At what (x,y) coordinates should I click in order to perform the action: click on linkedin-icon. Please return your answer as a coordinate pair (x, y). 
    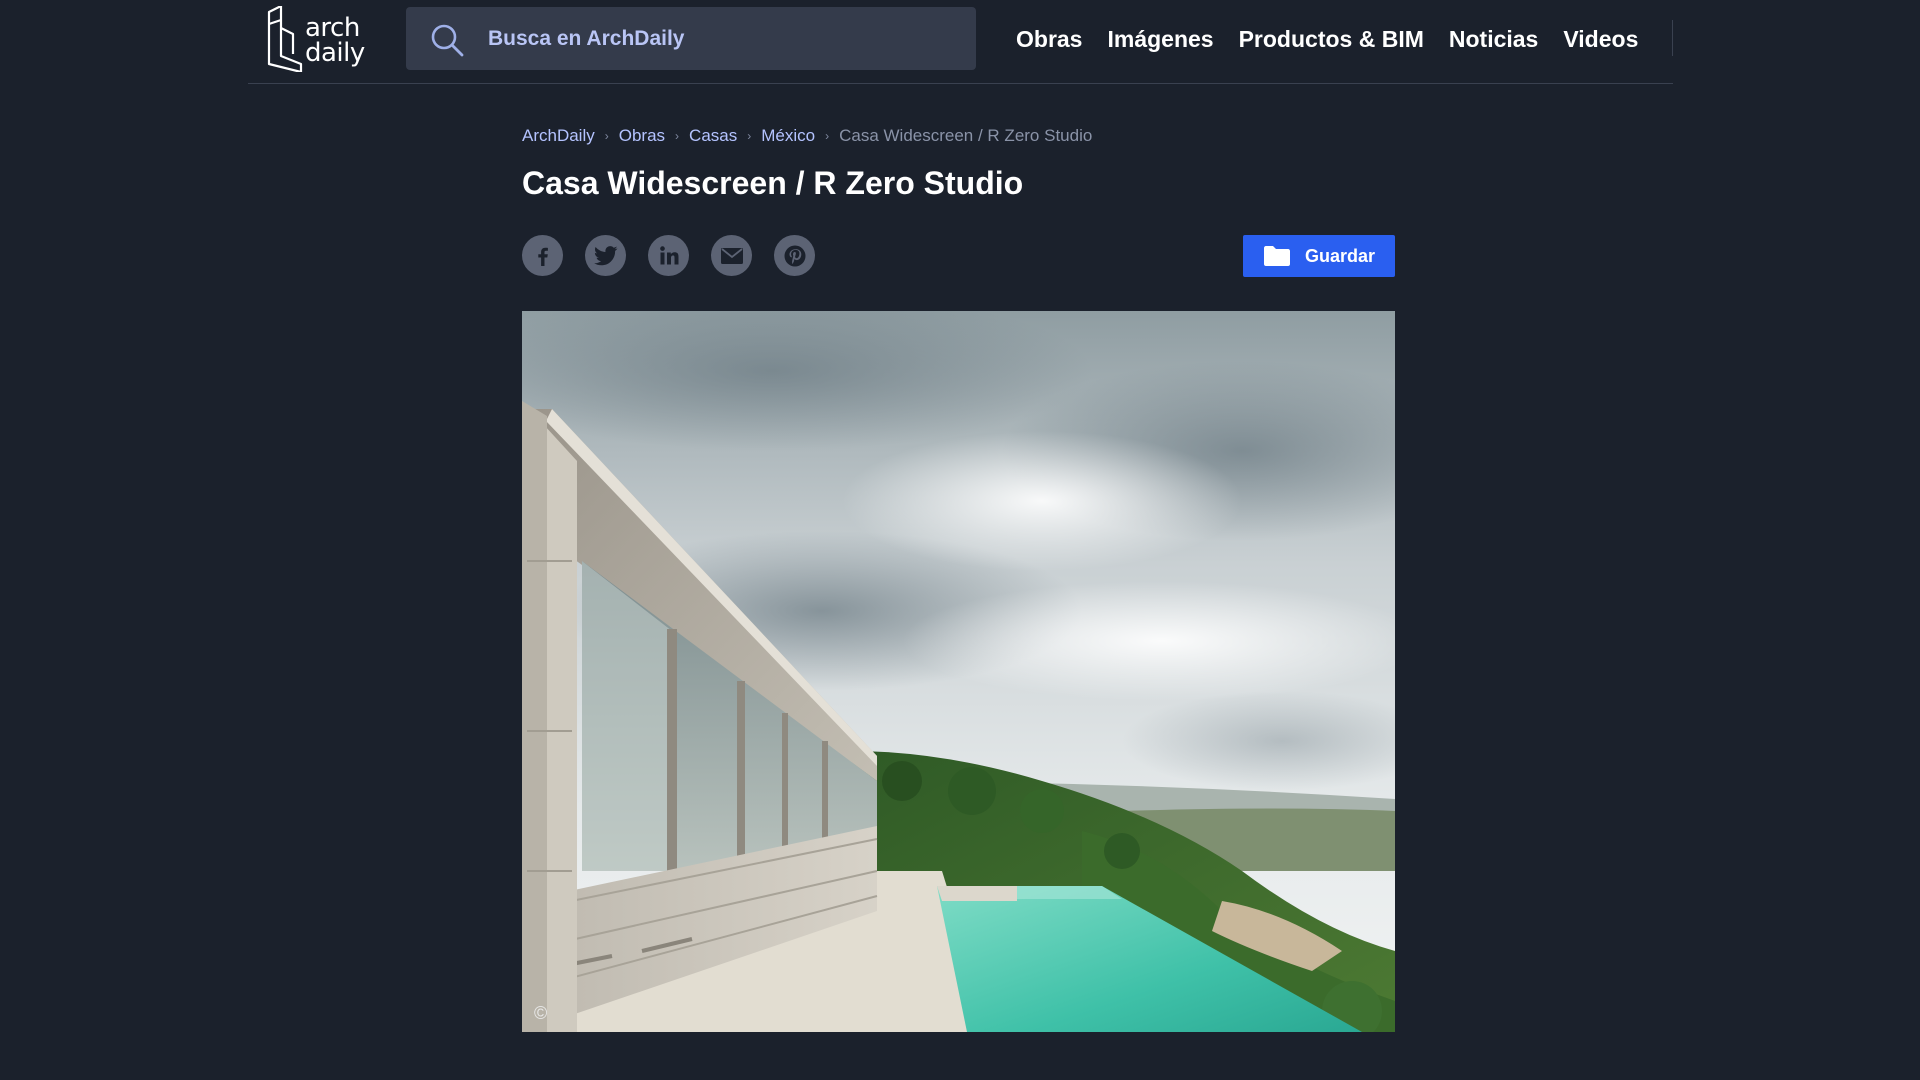
    Looking at the image, I should click on (668, 254).